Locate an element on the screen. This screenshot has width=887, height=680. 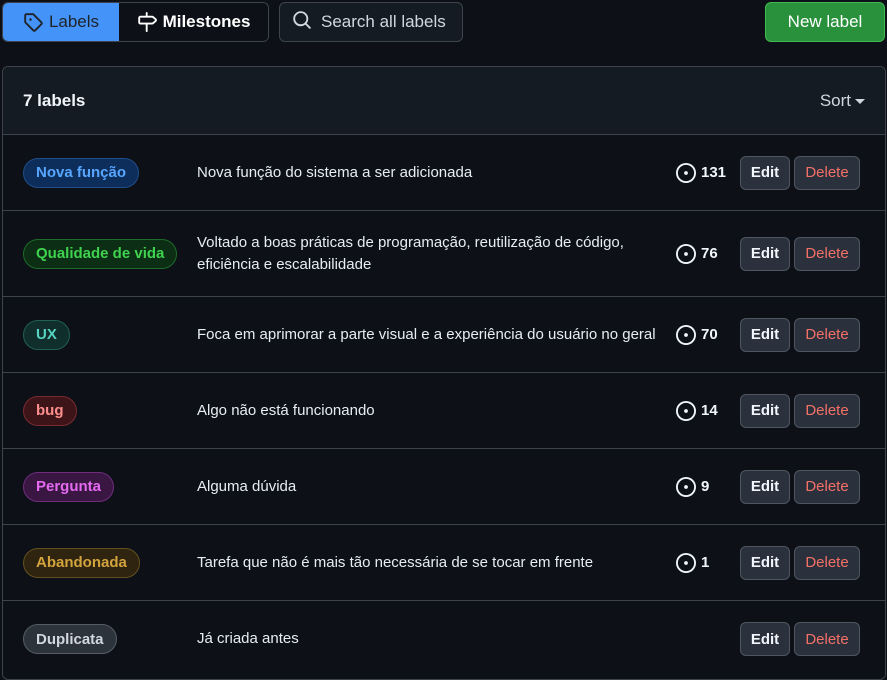
tab-milestones-text: Milestones is located at coordinates (206, 21).